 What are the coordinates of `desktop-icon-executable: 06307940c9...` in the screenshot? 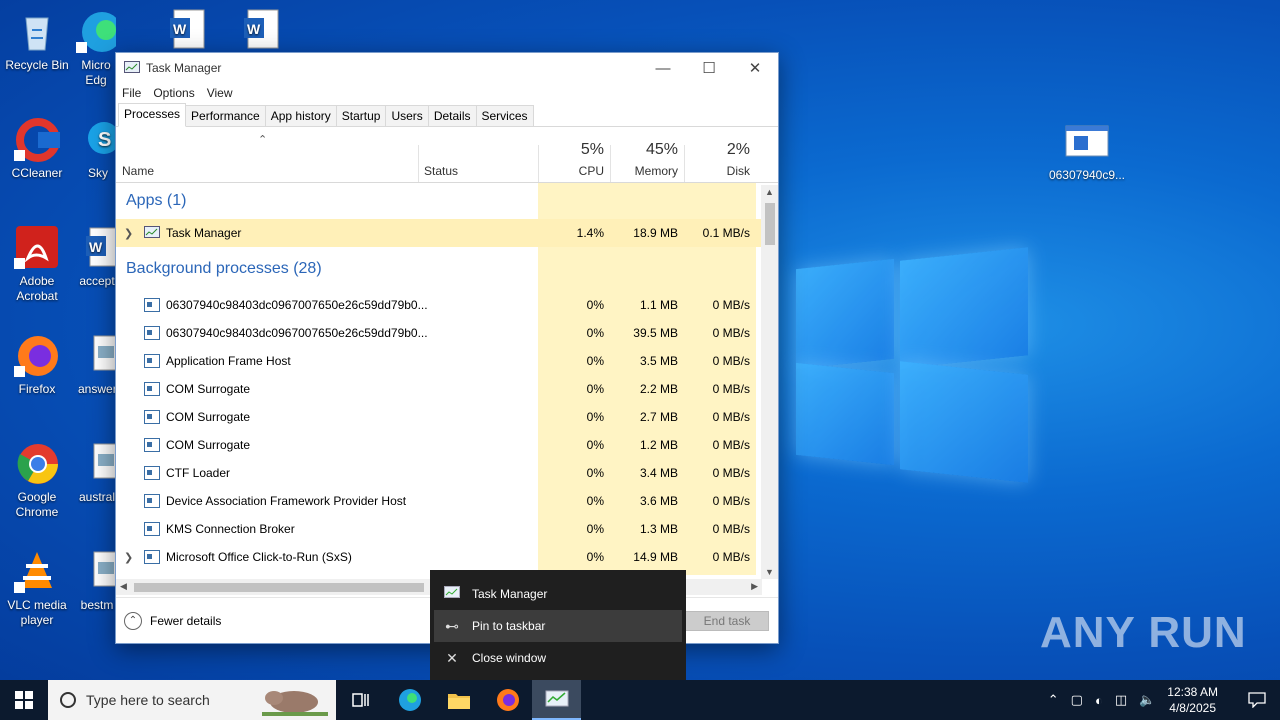 It's located at (1087, 150).